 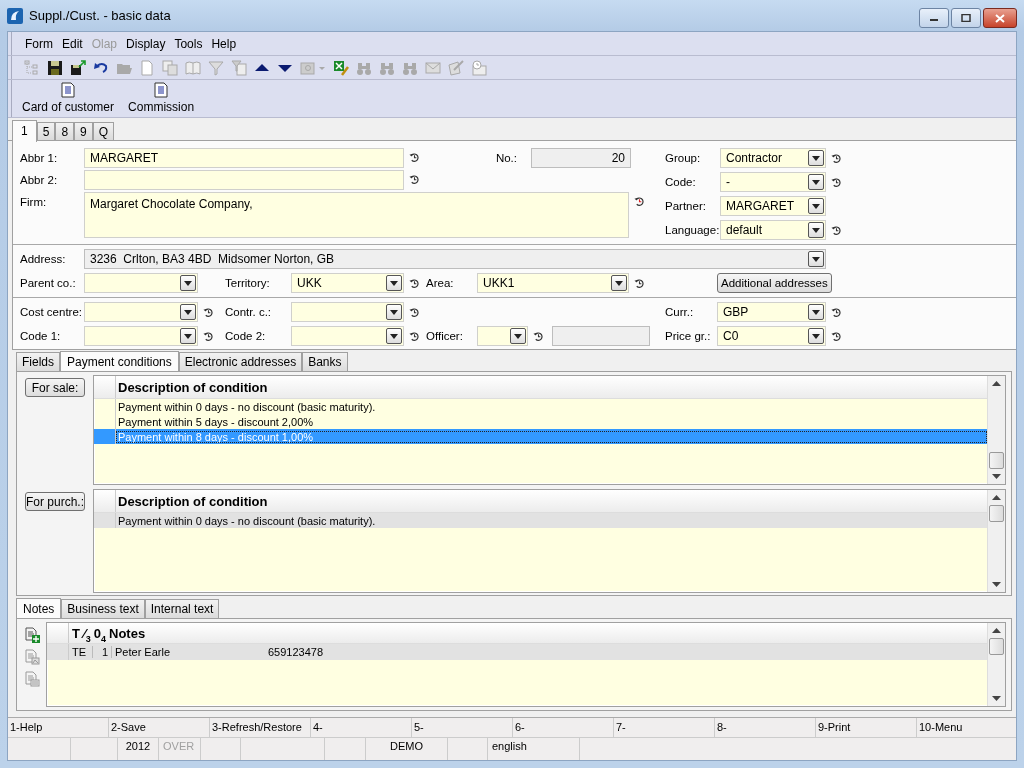 I want to click on close-button, so click(x=1000, y=18).